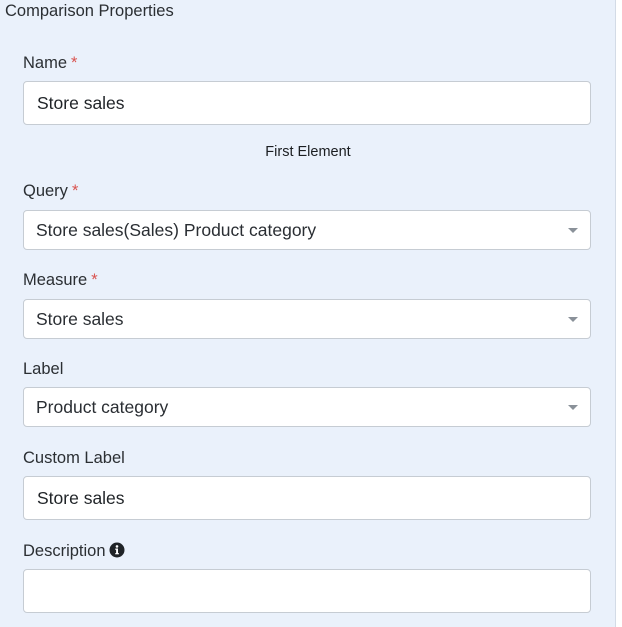 The image size is (622, 627). Describe the element at coordinates (75, 191) in the screenshot. I see `query-required-mark: *` at that location.